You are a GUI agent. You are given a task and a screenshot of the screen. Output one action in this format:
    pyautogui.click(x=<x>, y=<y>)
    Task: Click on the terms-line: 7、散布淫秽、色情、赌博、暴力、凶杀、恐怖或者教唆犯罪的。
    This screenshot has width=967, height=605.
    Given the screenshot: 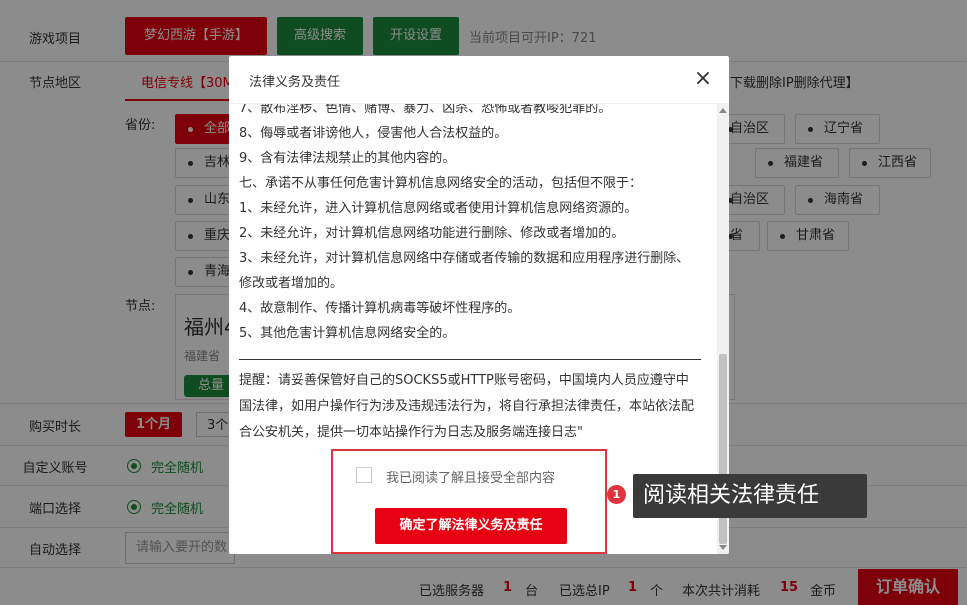 What is the action you would take?
    pyautogui.click(x=425, y=110)
    